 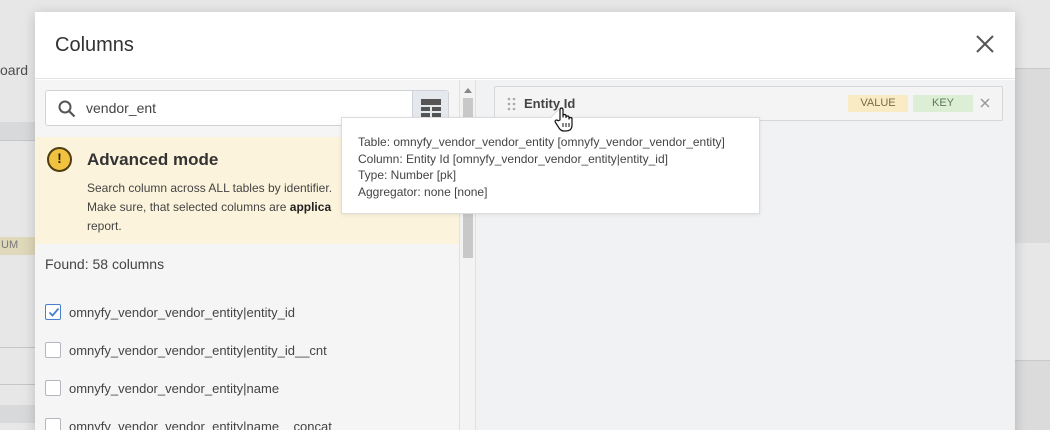 I want to click on found-count: Found: 58 columns, so click(x=105, y=264).